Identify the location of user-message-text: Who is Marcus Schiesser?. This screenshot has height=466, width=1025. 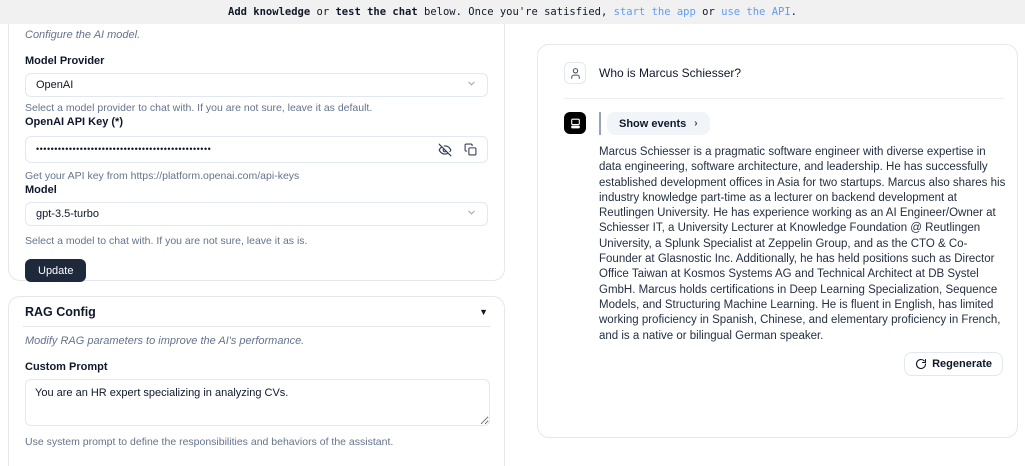
(670, 73).